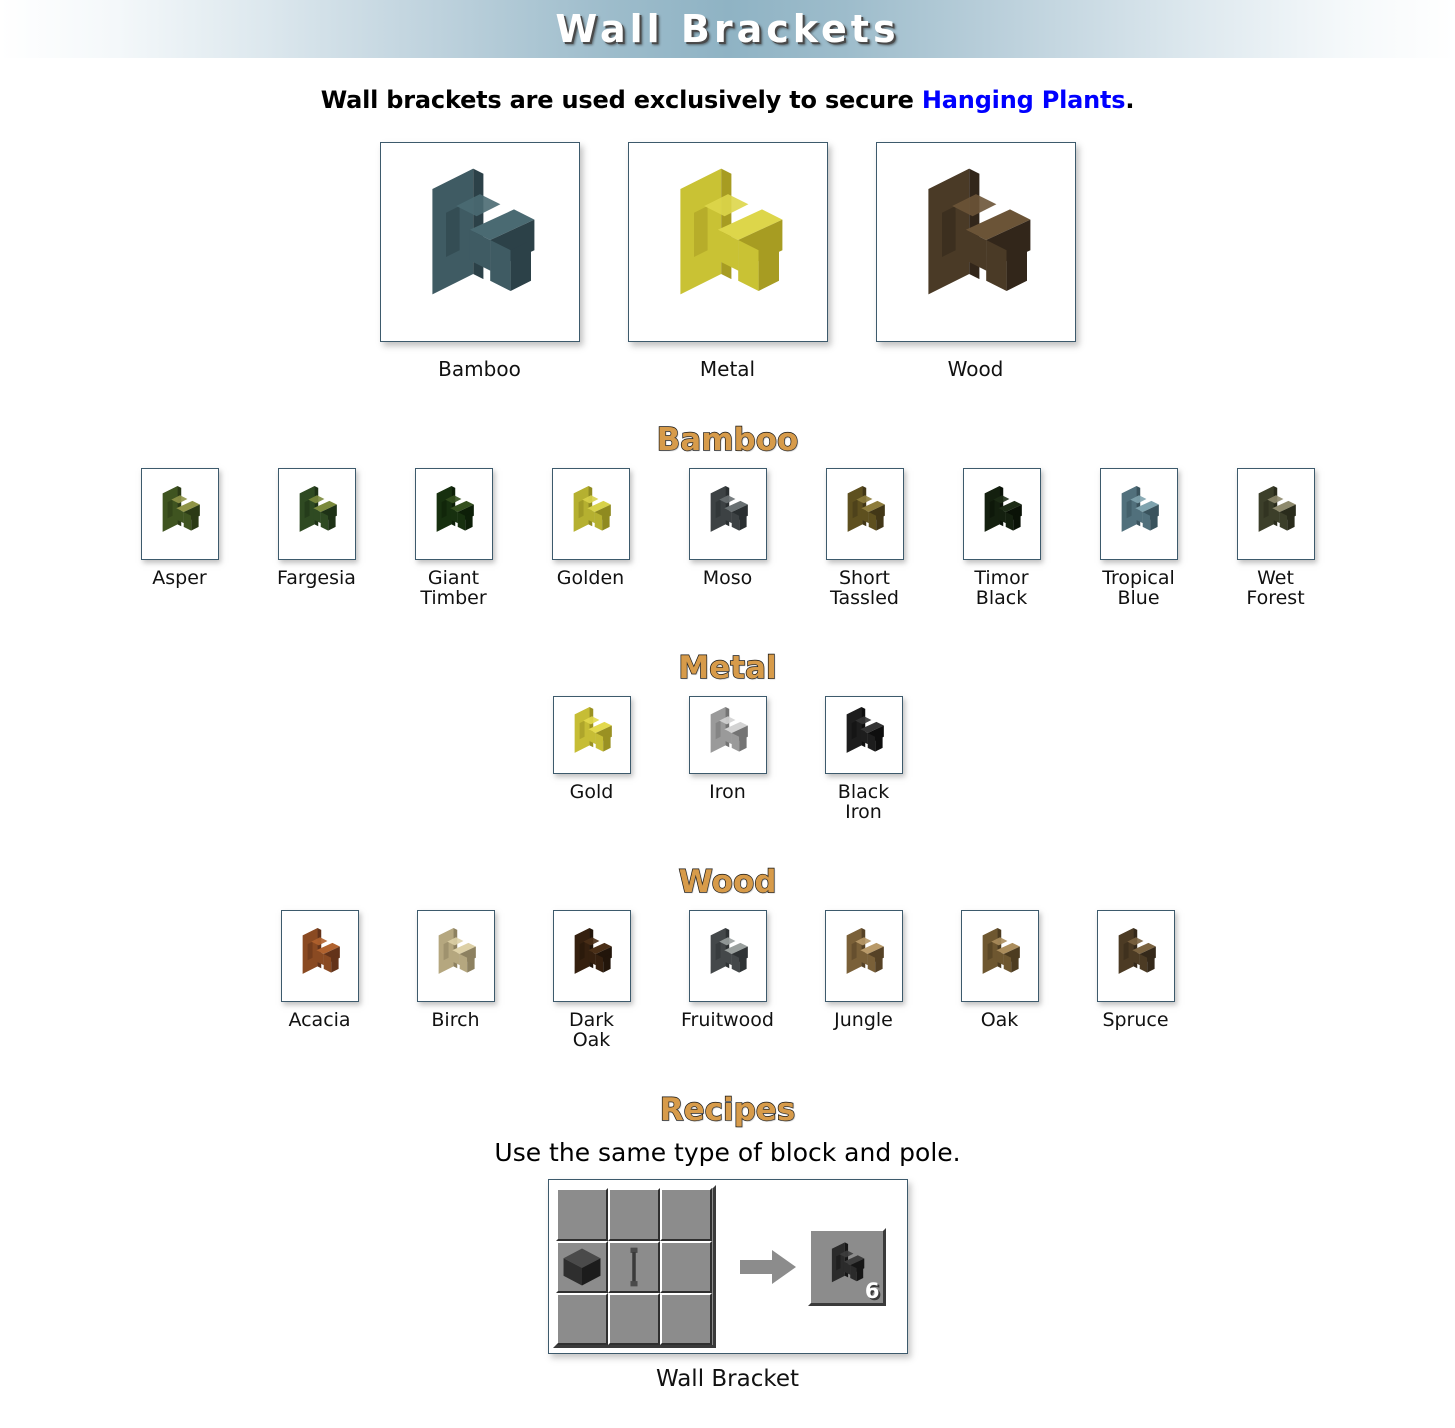 This screenshot has height=1428, width=1455. Describe the element at coordinates (727, 1153) in the screenshot. I see `recipe-subtitle: Use the same type of block and pole.` at that location.